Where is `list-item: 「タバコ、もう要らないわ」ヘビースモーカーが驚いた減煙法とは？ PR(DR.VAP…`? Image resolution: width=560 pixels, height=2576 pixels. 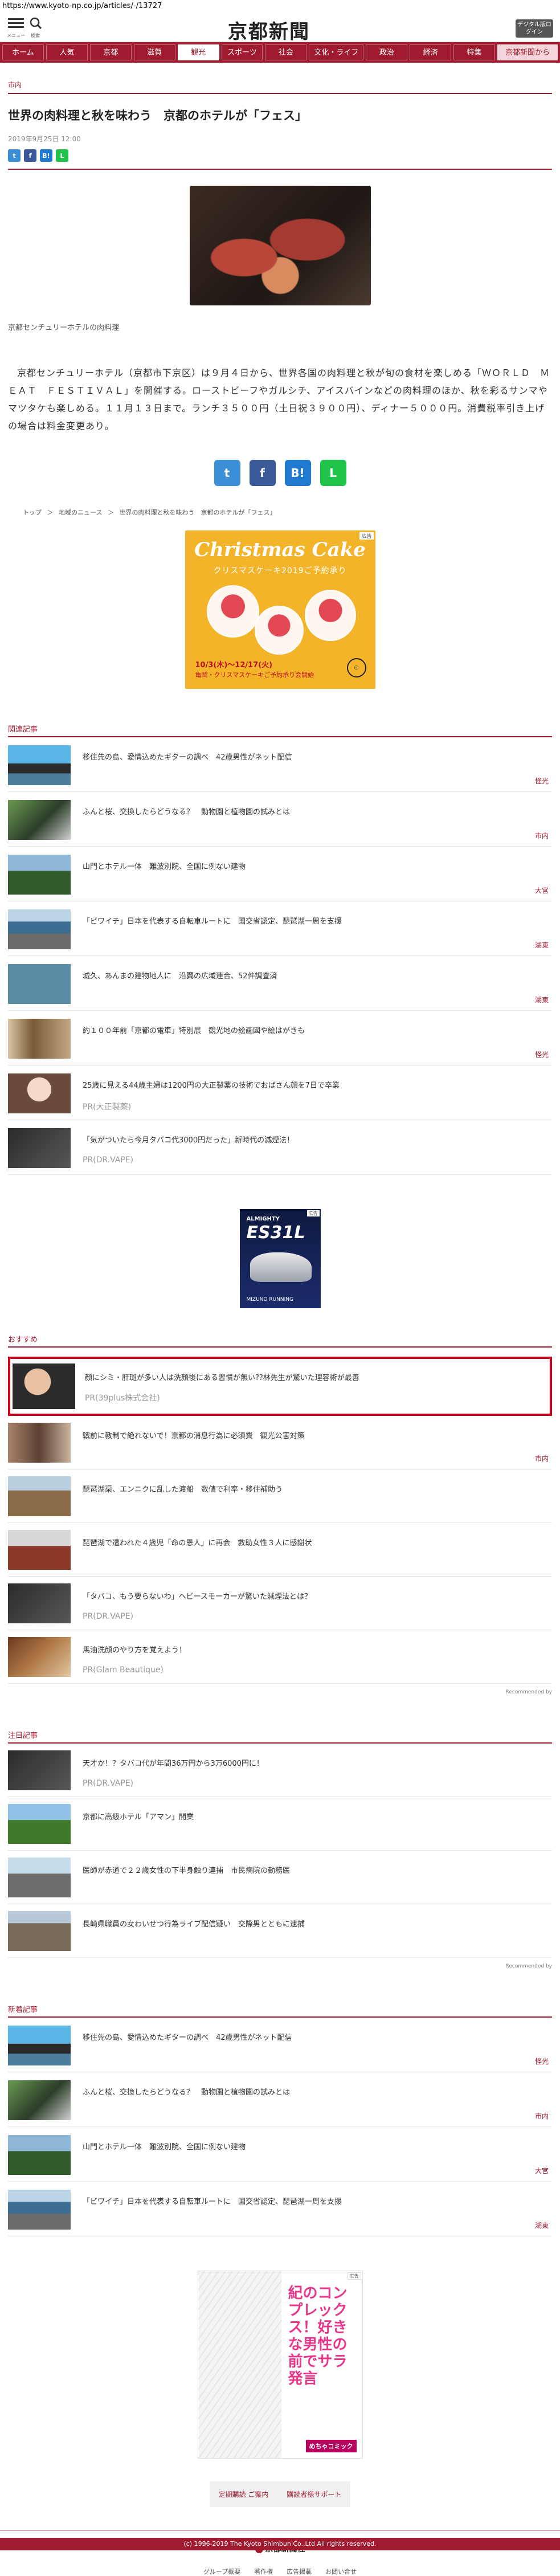 list-item: 「タバコ、もう要らないわ」ヘビースモーカーが驚いた減煙法とは？ PR(DR.VAP… is located at coordinates (280, 1604).